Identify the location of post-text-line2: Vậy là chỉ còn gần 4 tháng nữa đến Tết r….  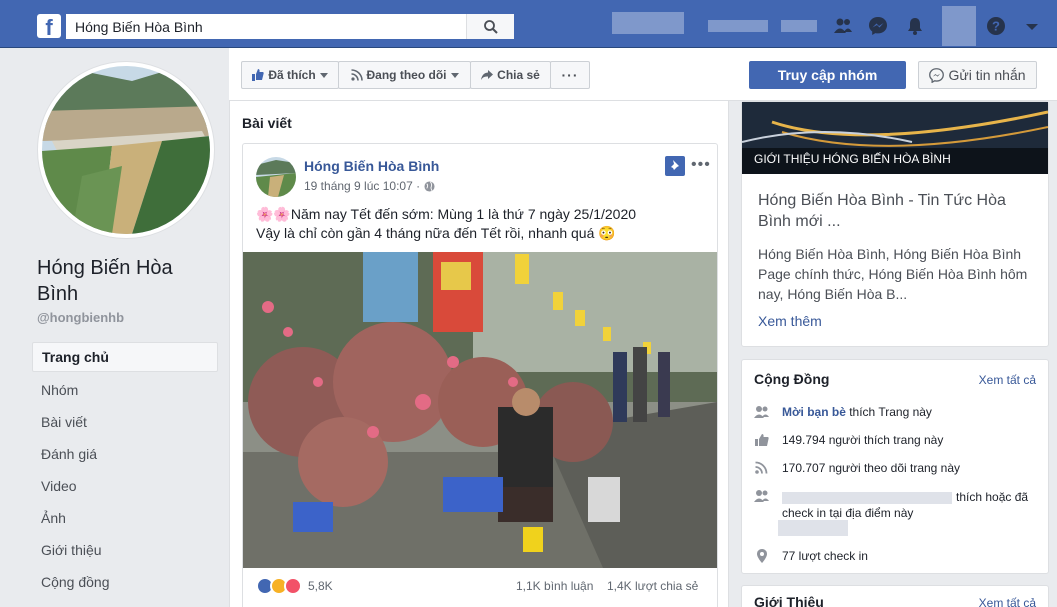
(436, 233).